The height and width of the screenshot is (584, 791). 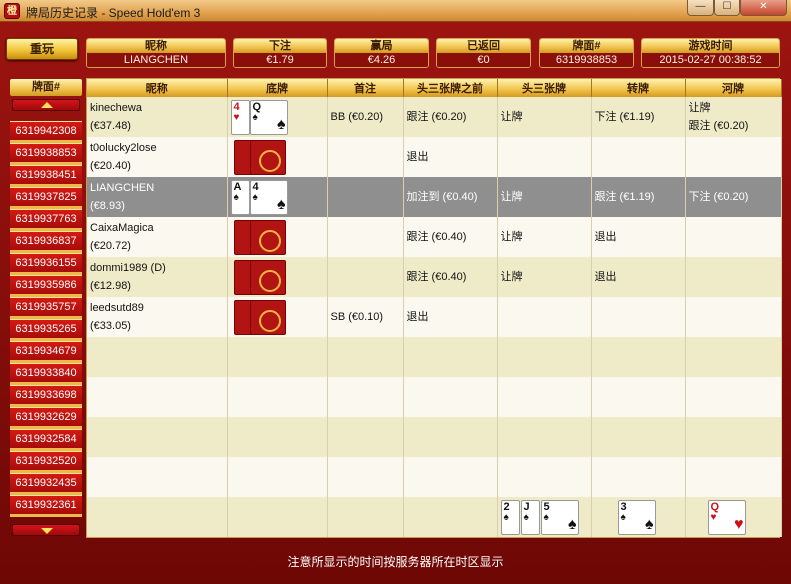 I want to click on table-cell: BB (€0.20), so click(x=365, y=117).